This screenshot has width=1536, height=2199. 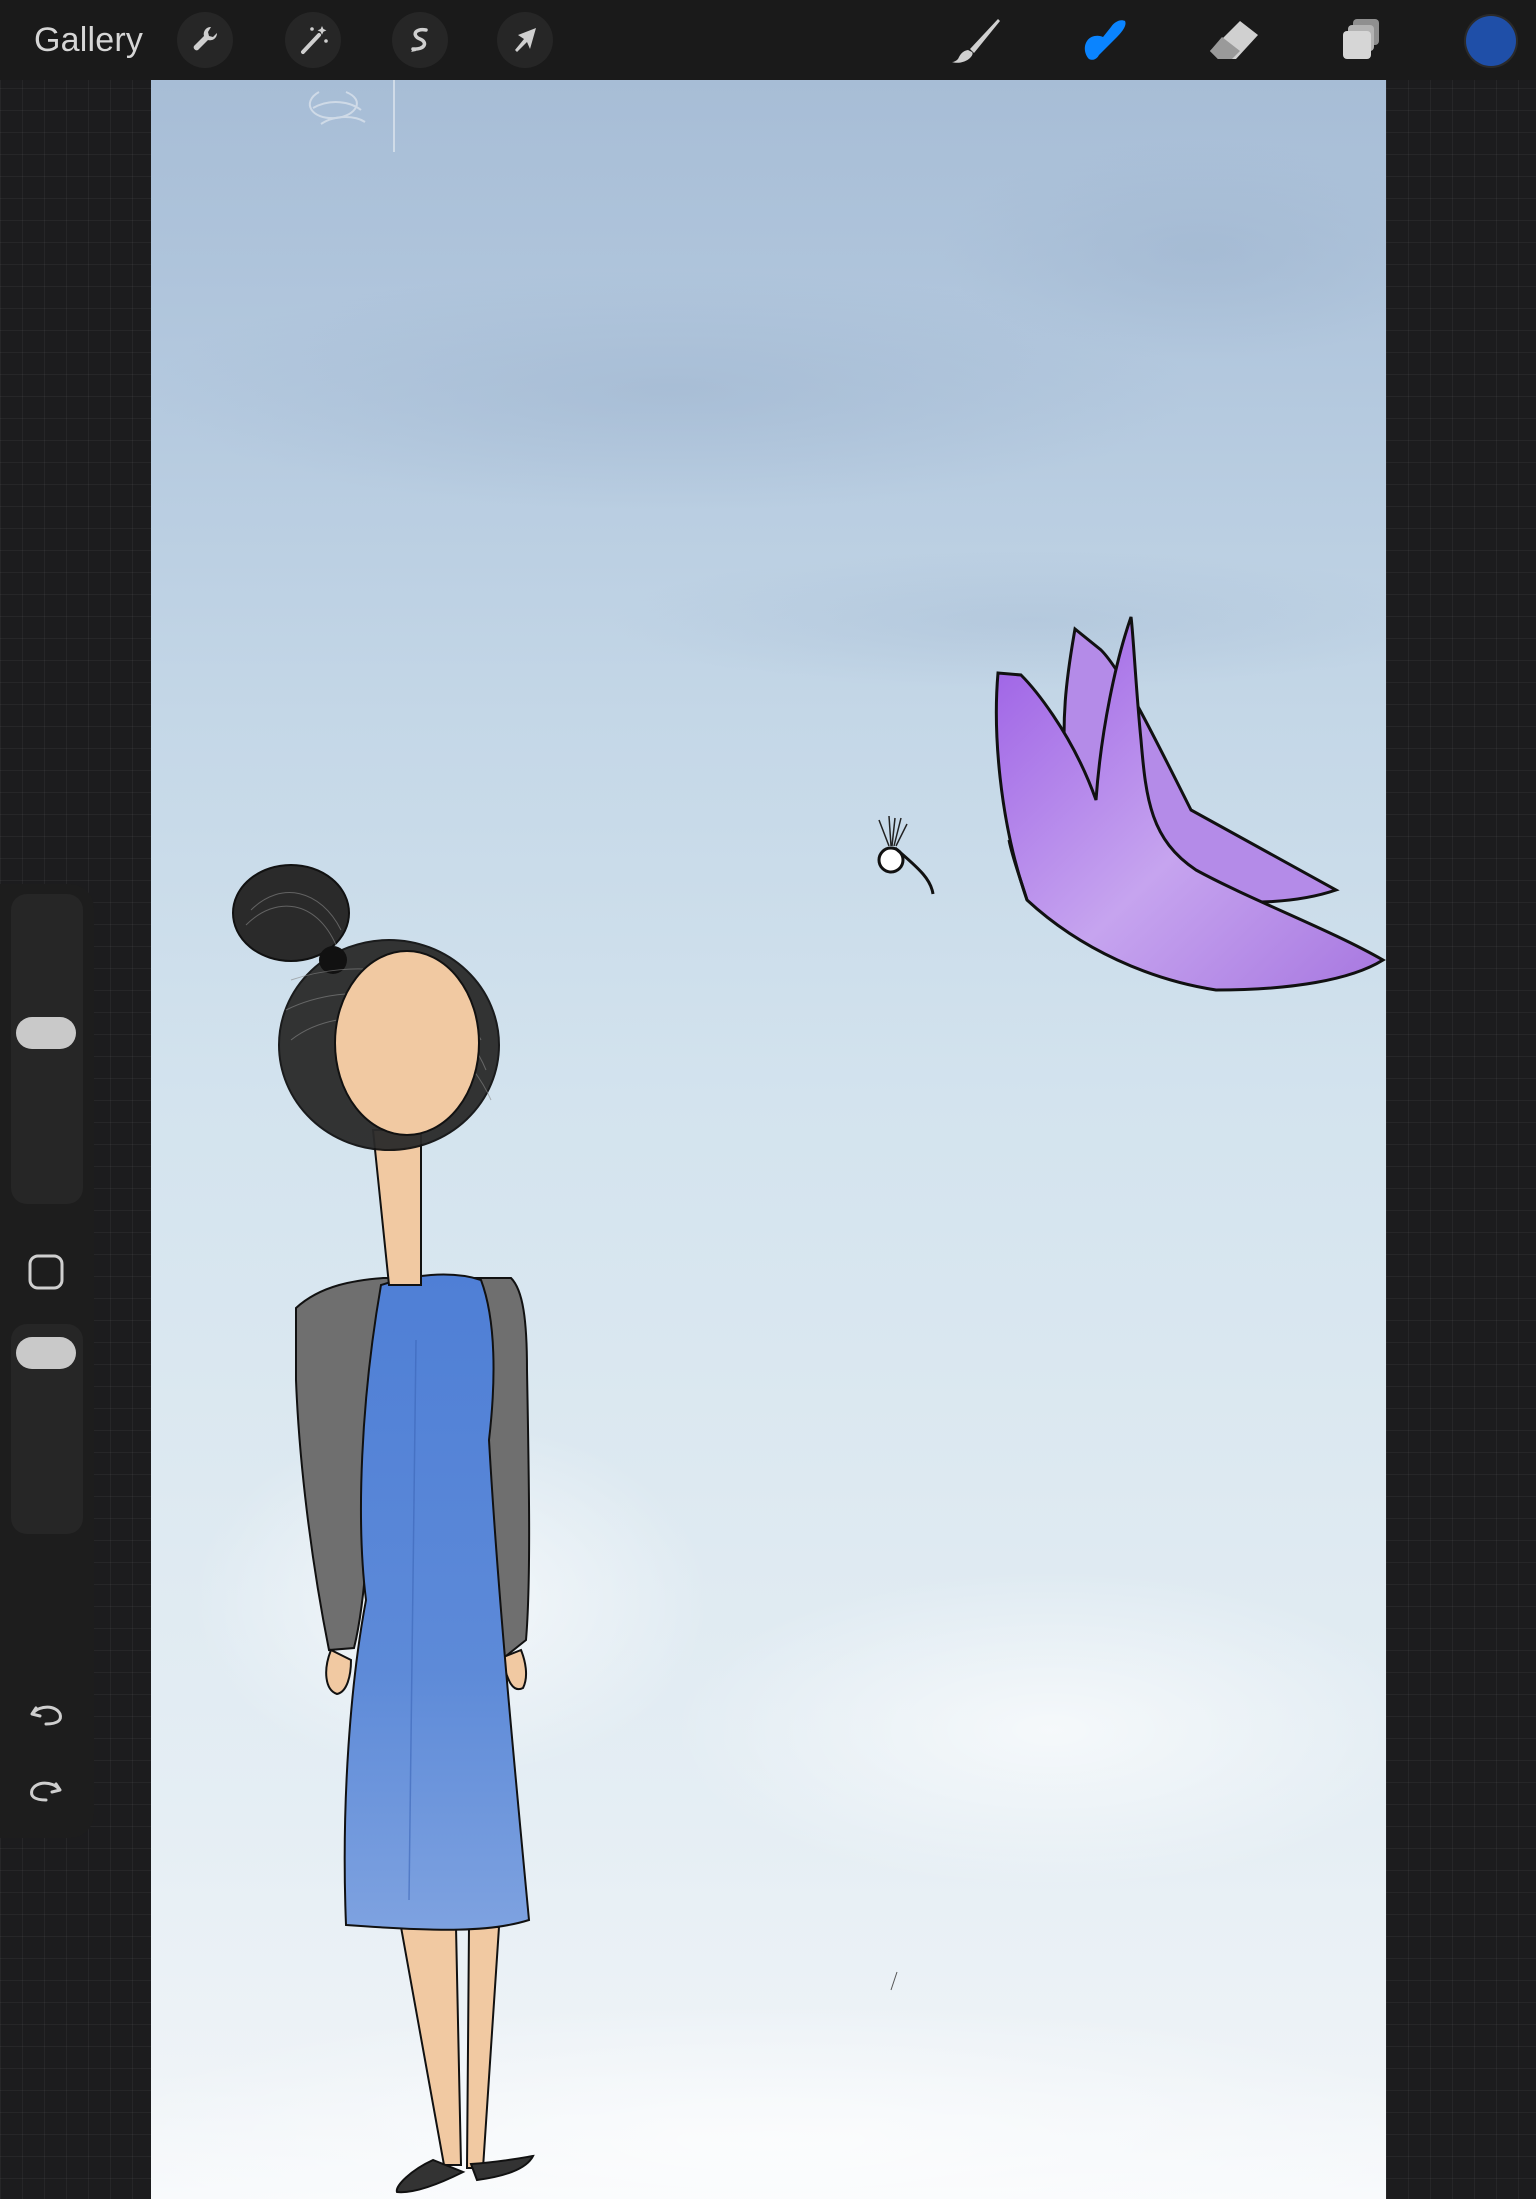 What do you see at coordinates (1491, 41) in the screenshot?
I see `color-picker-button` at bounding box center [1491, 41].